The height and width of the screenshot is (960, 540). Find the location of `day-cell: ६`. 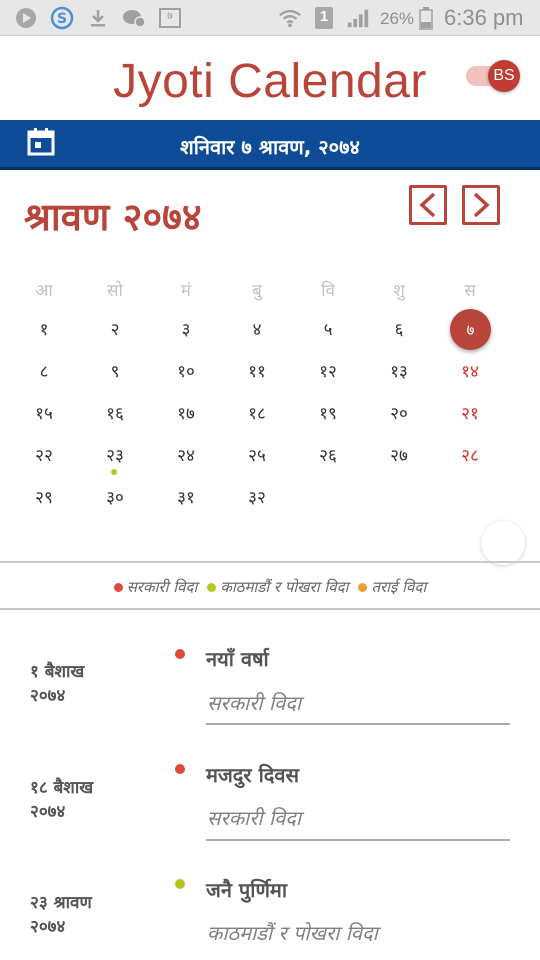

day-cell: ६ is located at coordinates (399, 330).